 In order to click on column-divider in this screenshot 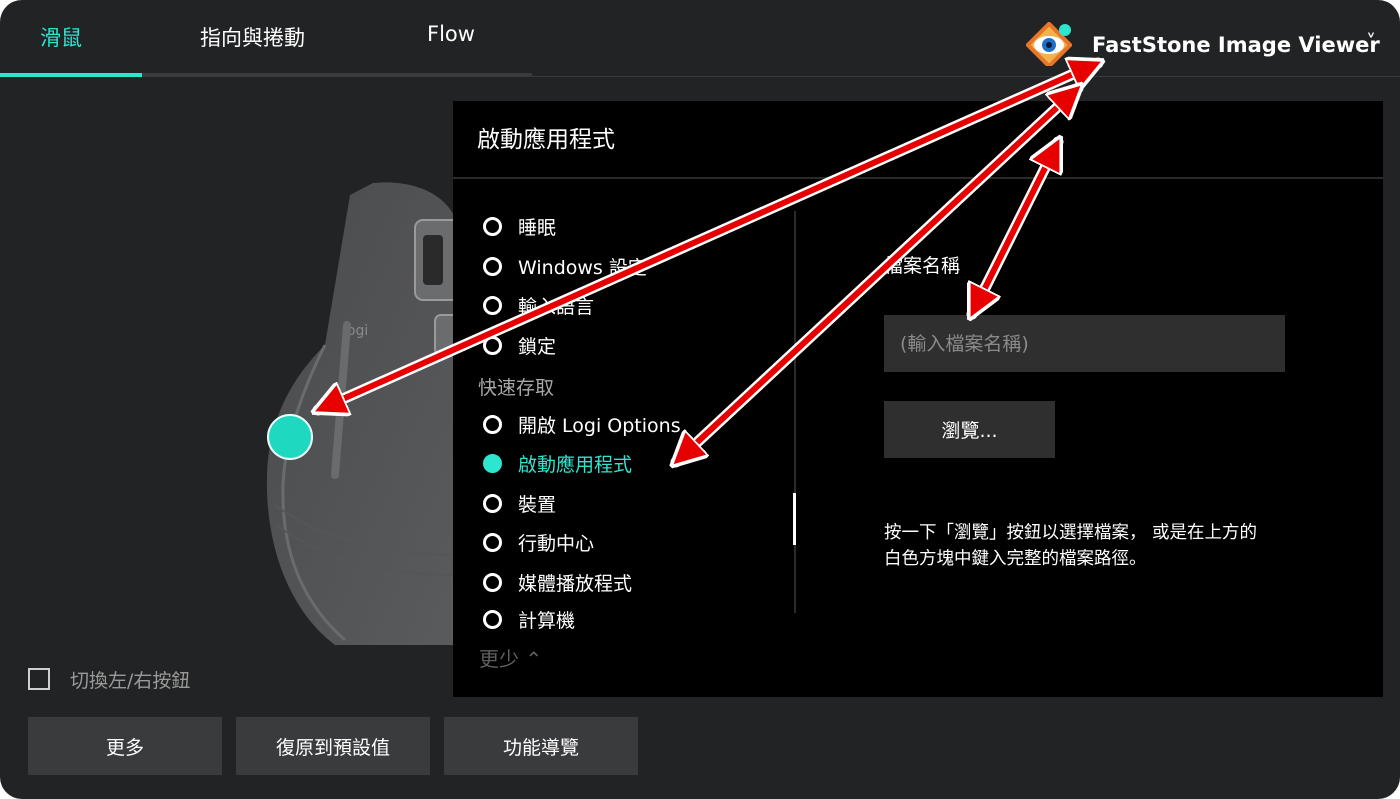, I will do `click(795, 412)`.